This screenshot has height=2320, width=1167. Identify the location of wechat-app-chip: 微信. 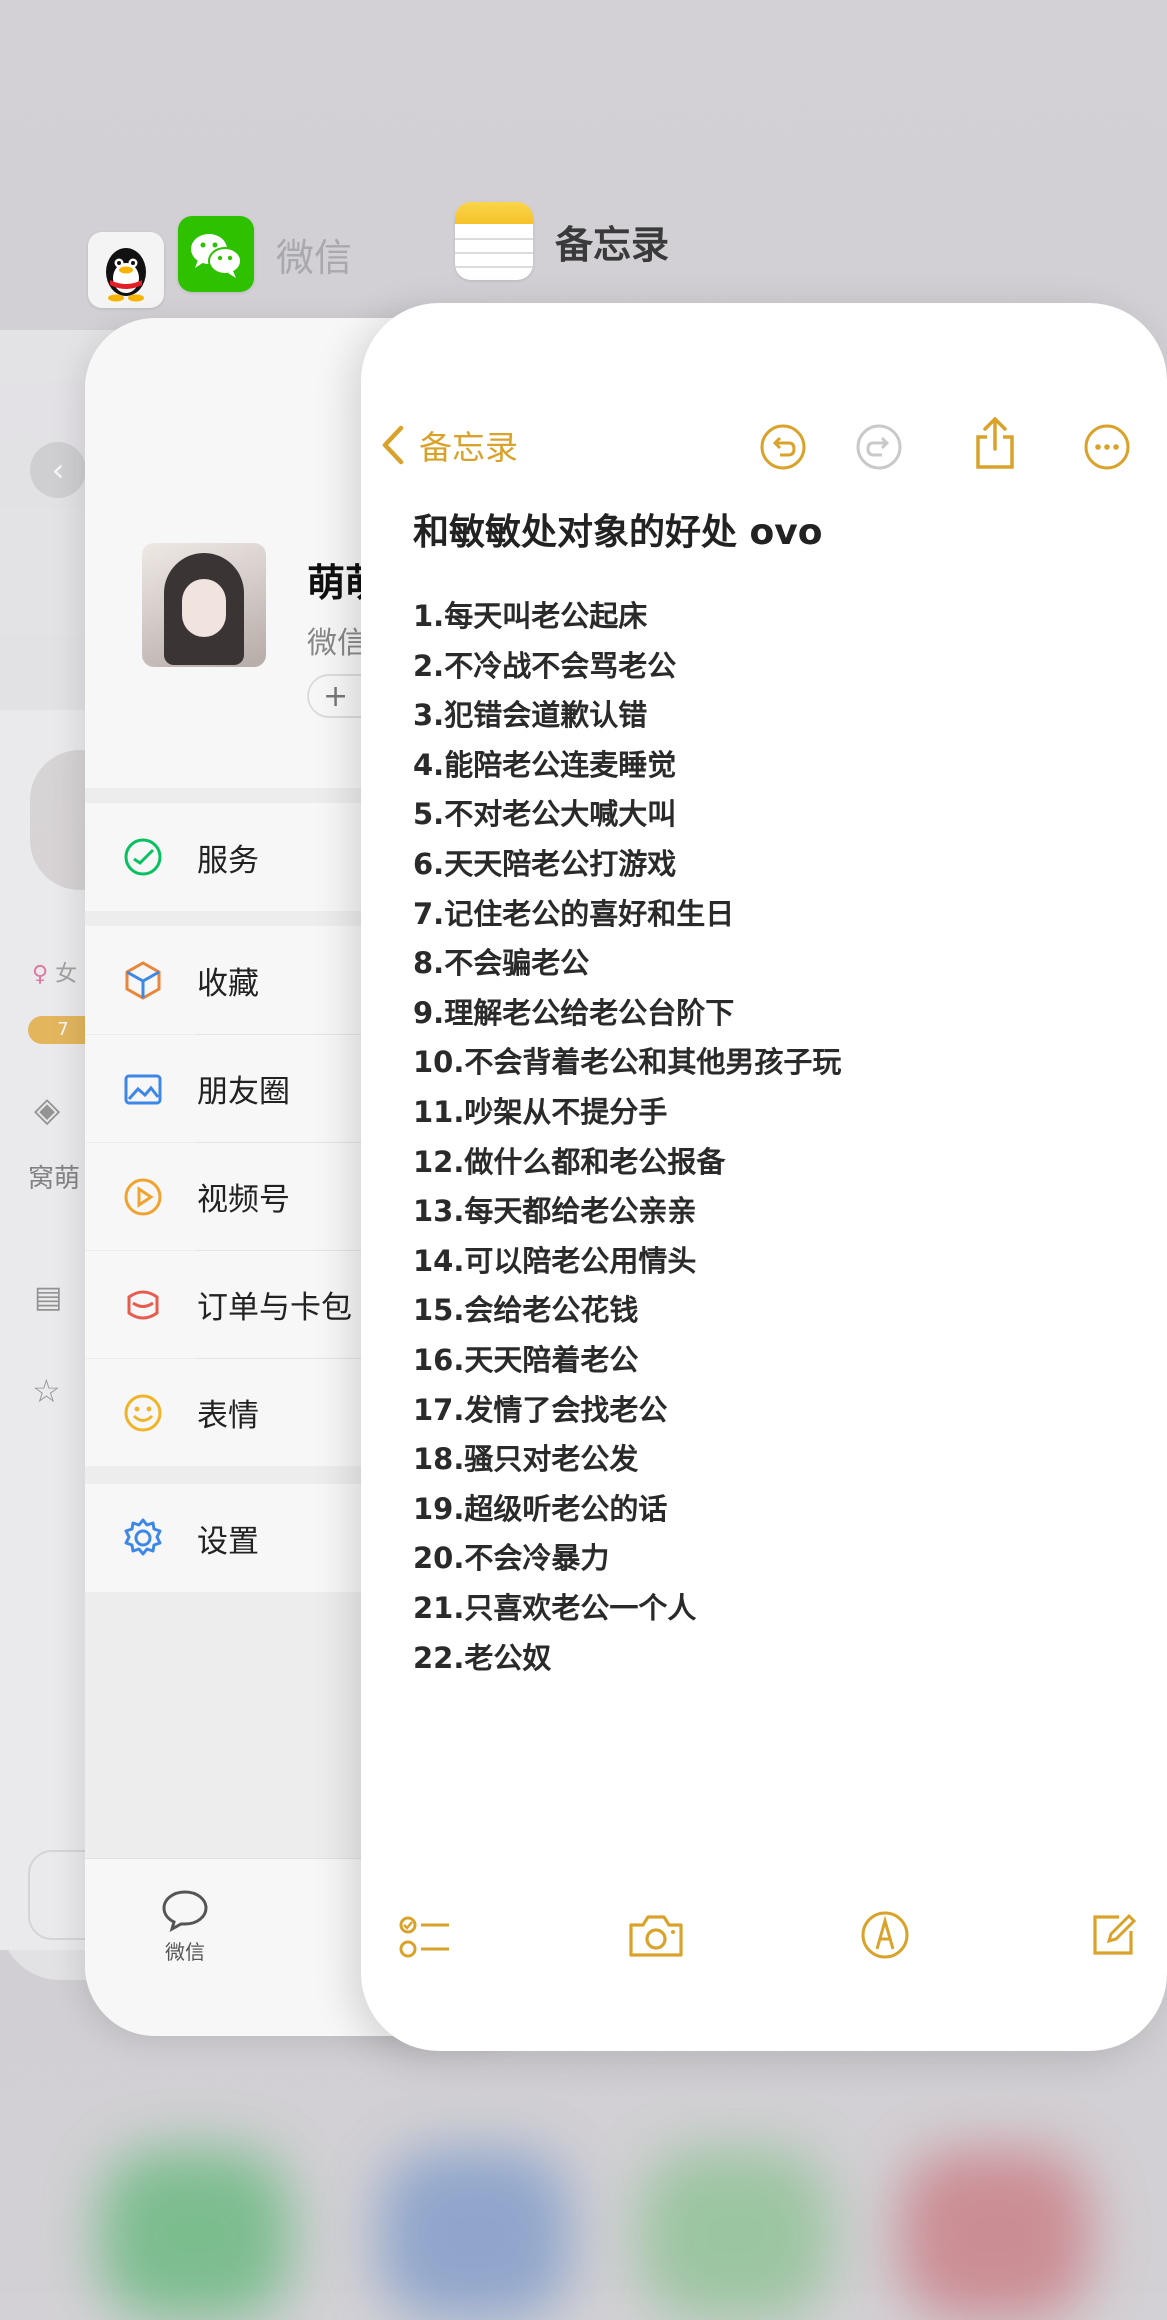
(265, 254).